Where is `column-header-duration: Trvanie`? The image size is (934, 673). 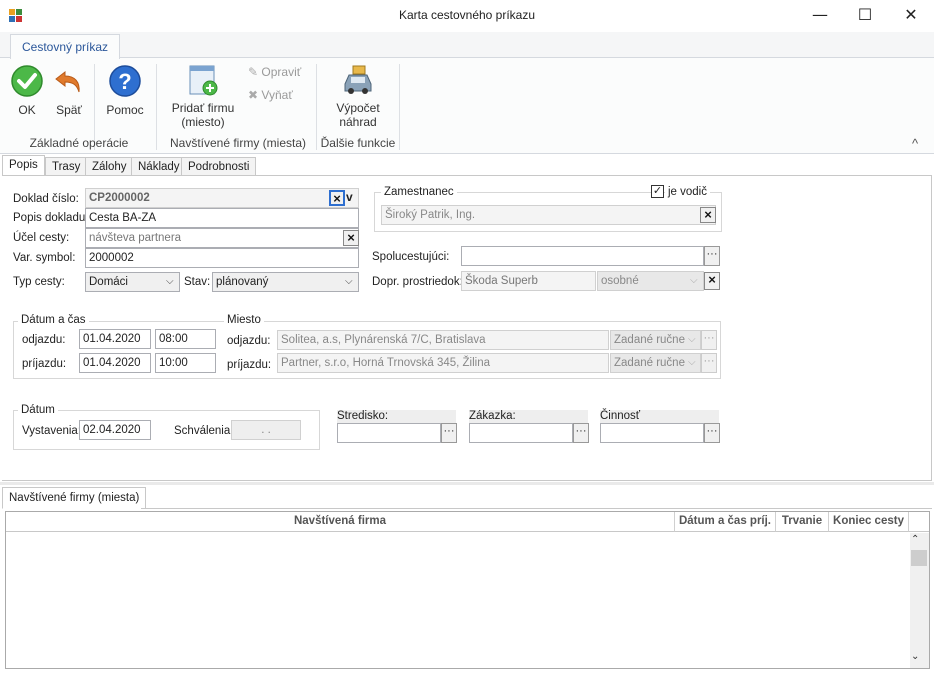
column-header-duration: Trvanie is located at coordinates (802, 522).